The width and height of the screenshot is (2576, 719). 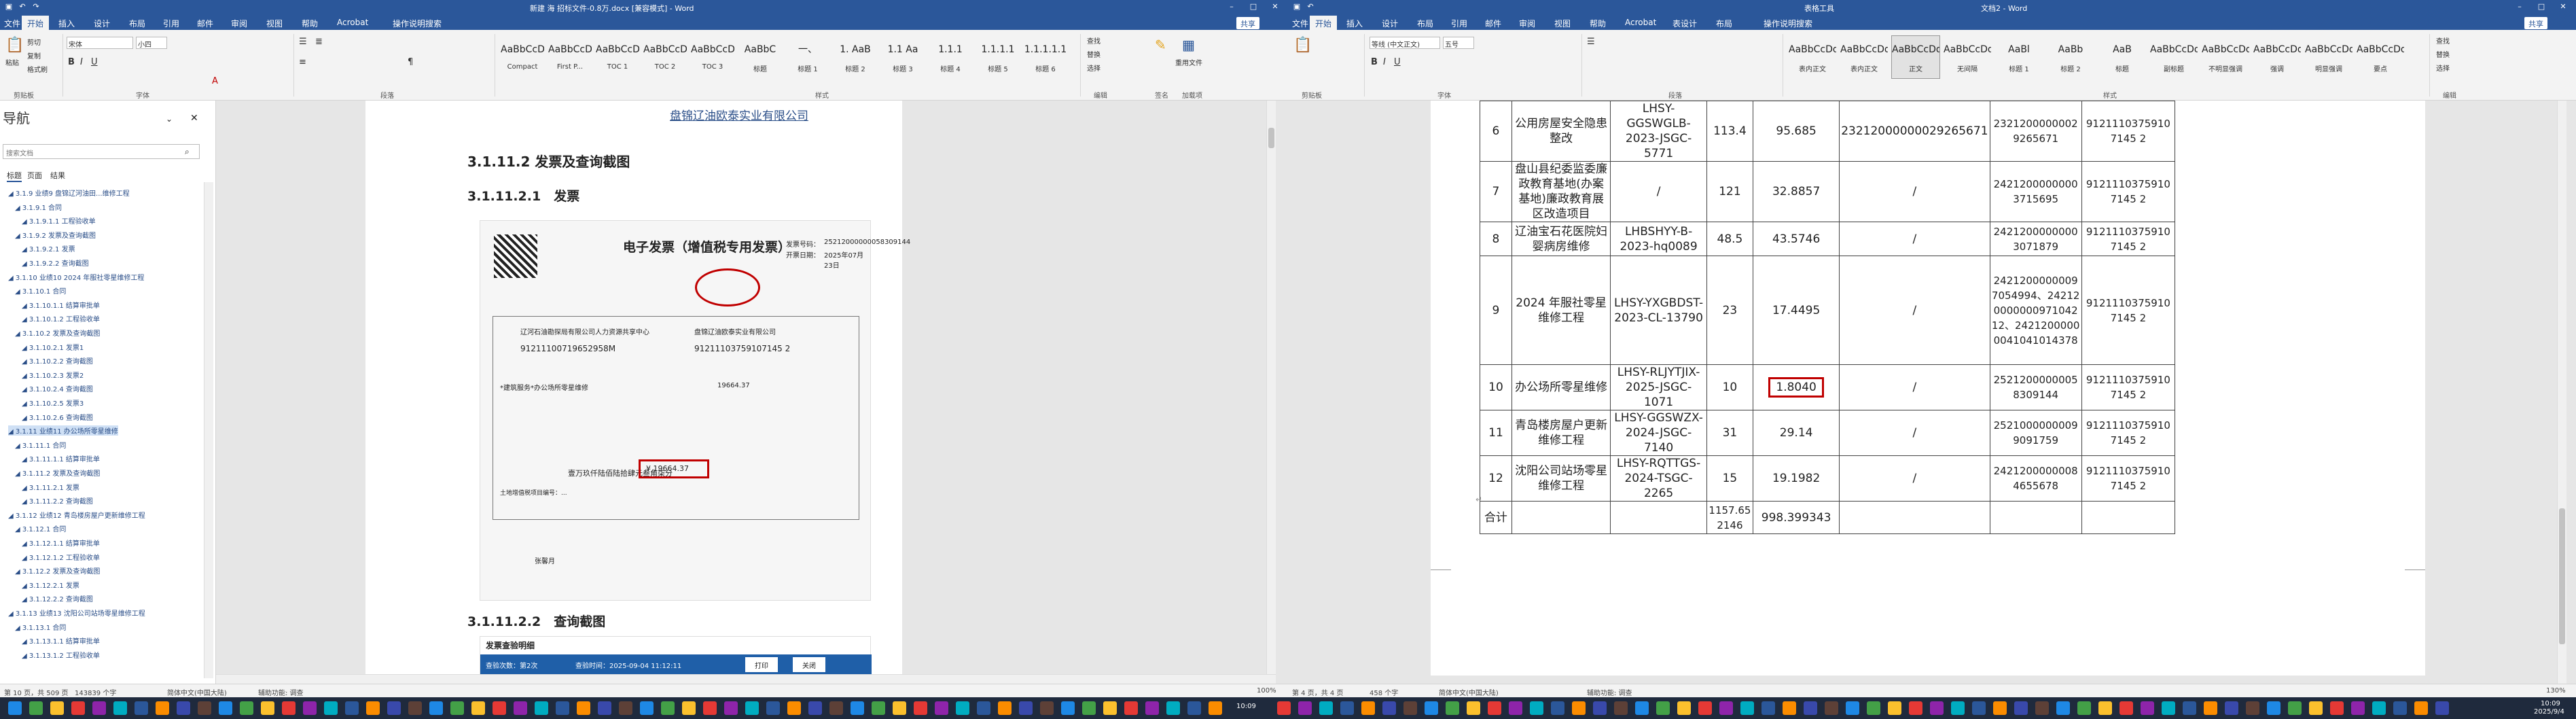 I want to click on table-cell: 7, so click(x=1496, y=192).